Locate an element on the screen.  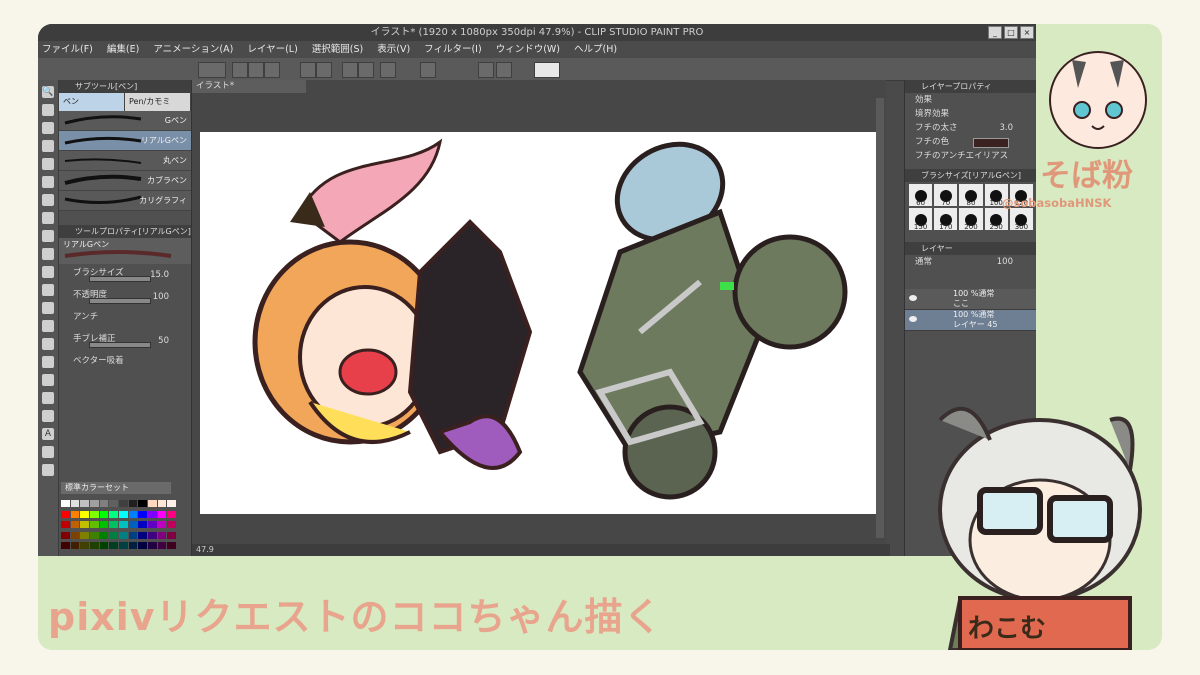
color-set-select: 標準カラーセット is located at coordinates (116, 488).